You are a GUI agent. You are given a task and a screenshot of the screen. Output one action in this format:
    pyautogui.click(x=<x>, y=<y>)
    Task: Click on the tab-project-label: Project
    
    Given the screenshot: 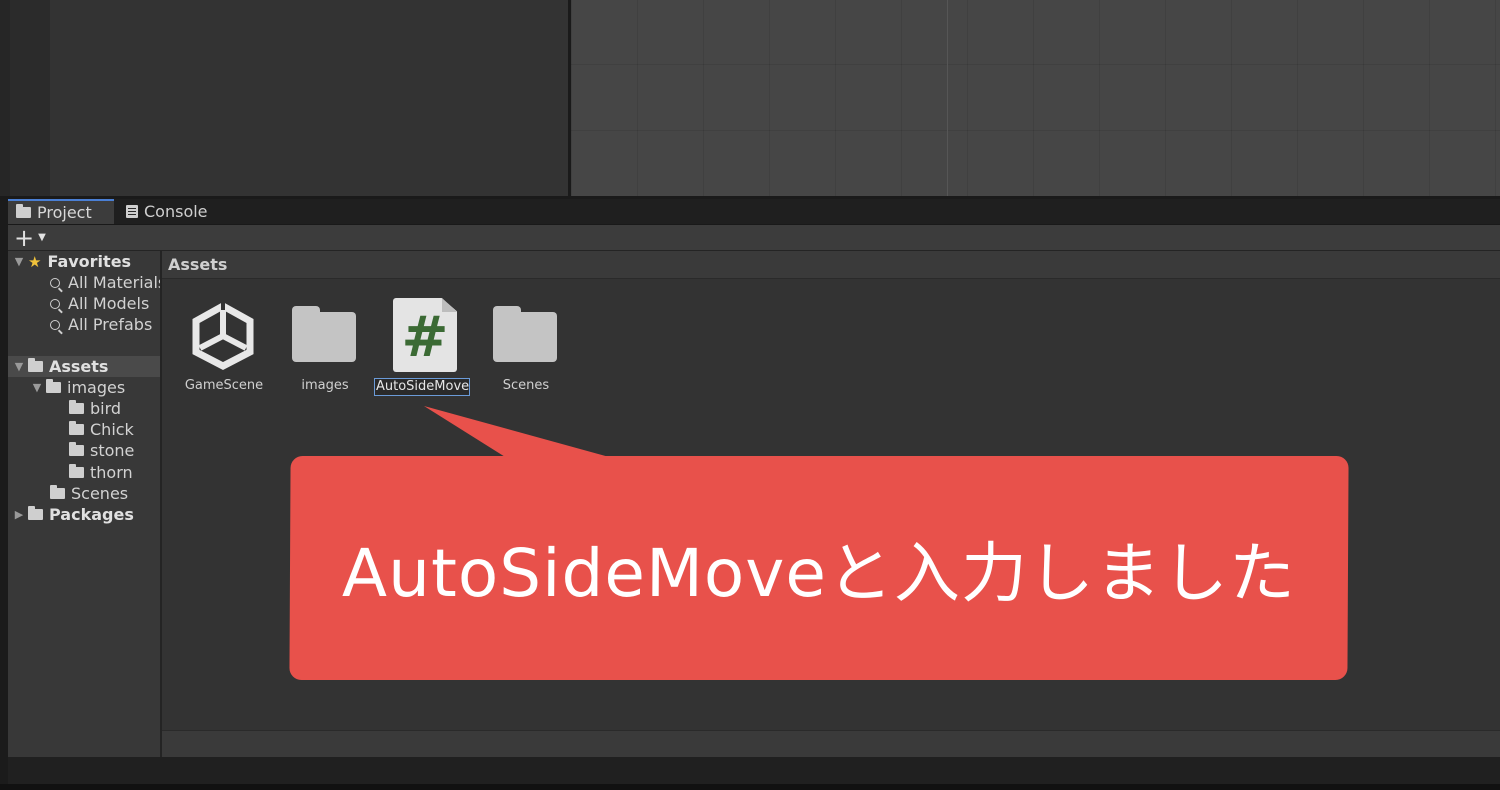 What is the action you would take?
    pyautogui.click(x=64, y=212)
    